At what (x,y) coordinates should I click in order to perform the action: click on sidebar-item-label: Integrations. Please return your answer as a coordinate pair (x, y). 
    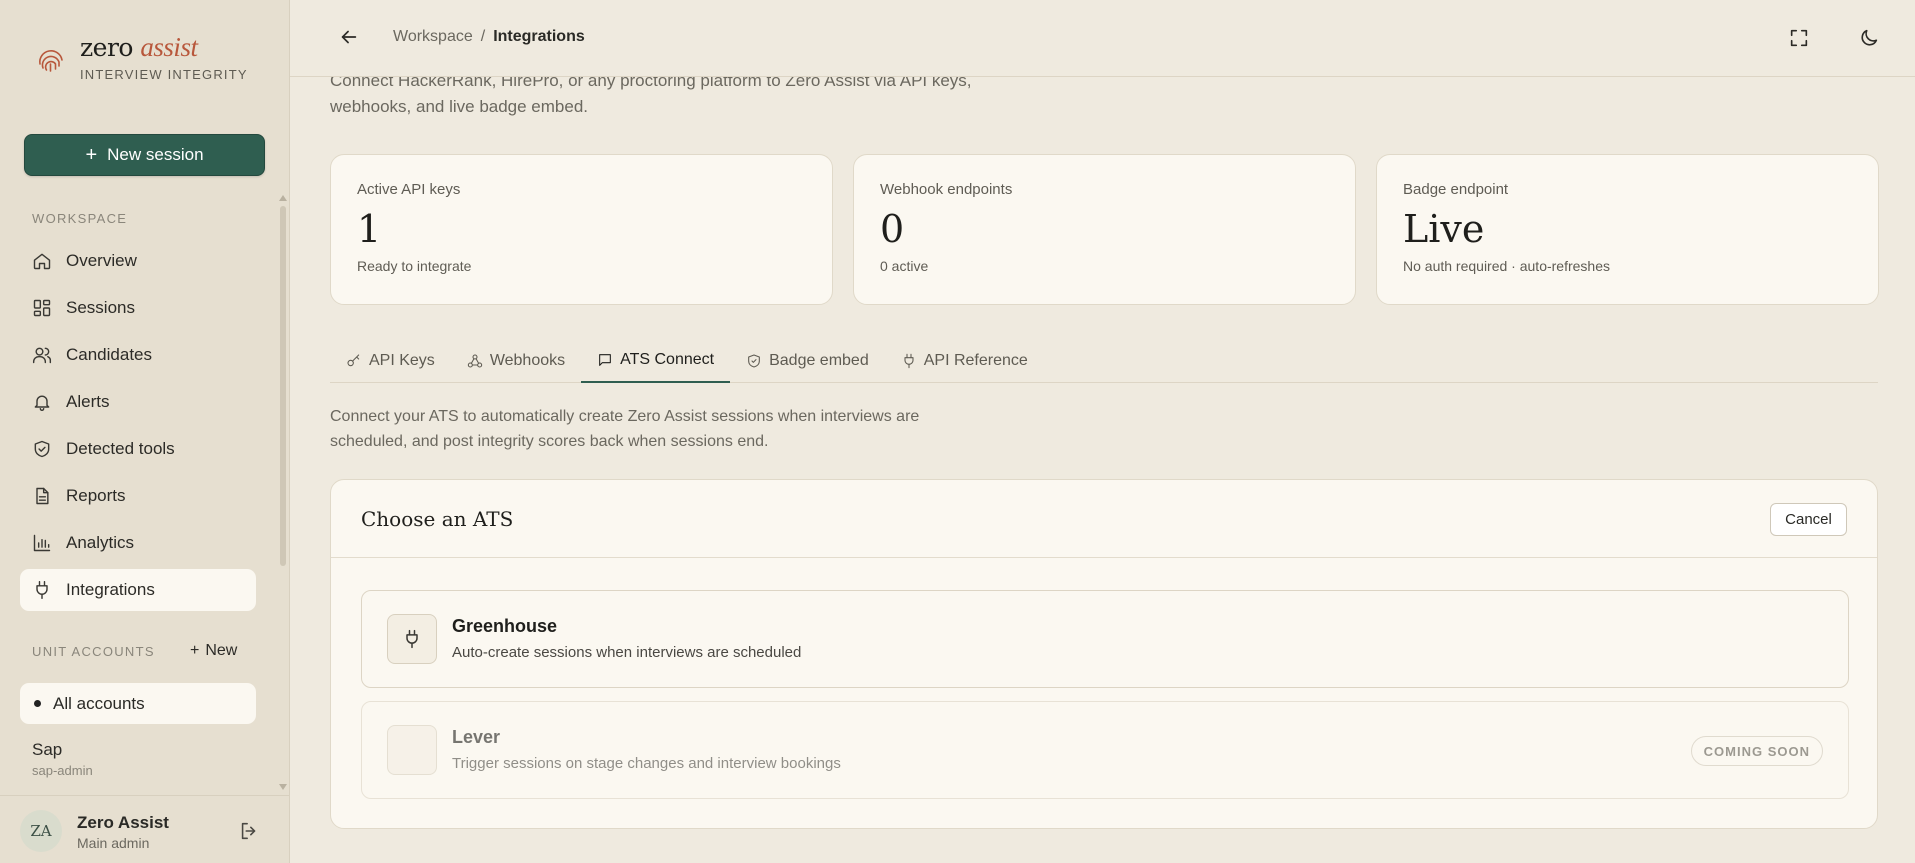
    Looking at the image, I should click on (110, 589).